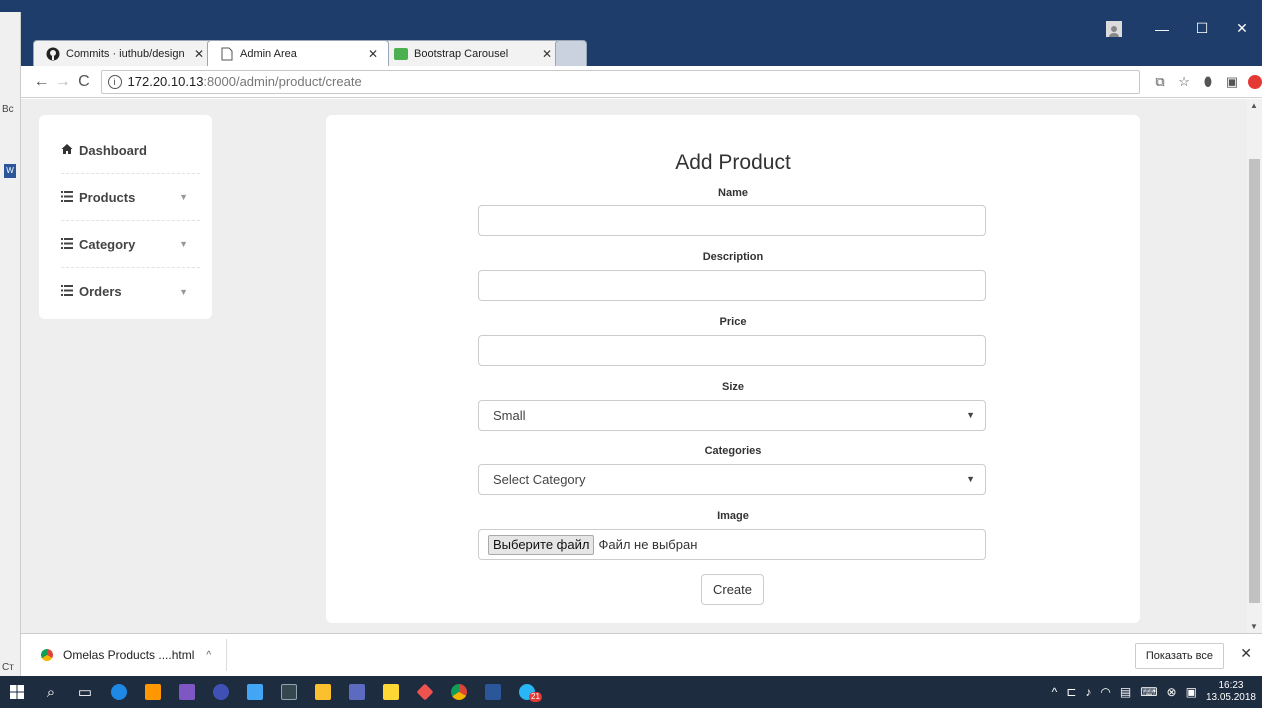  I want to click on sidebar: Dashboard Products ▼ Category ▼ Orders ▼, so click(125, 217).